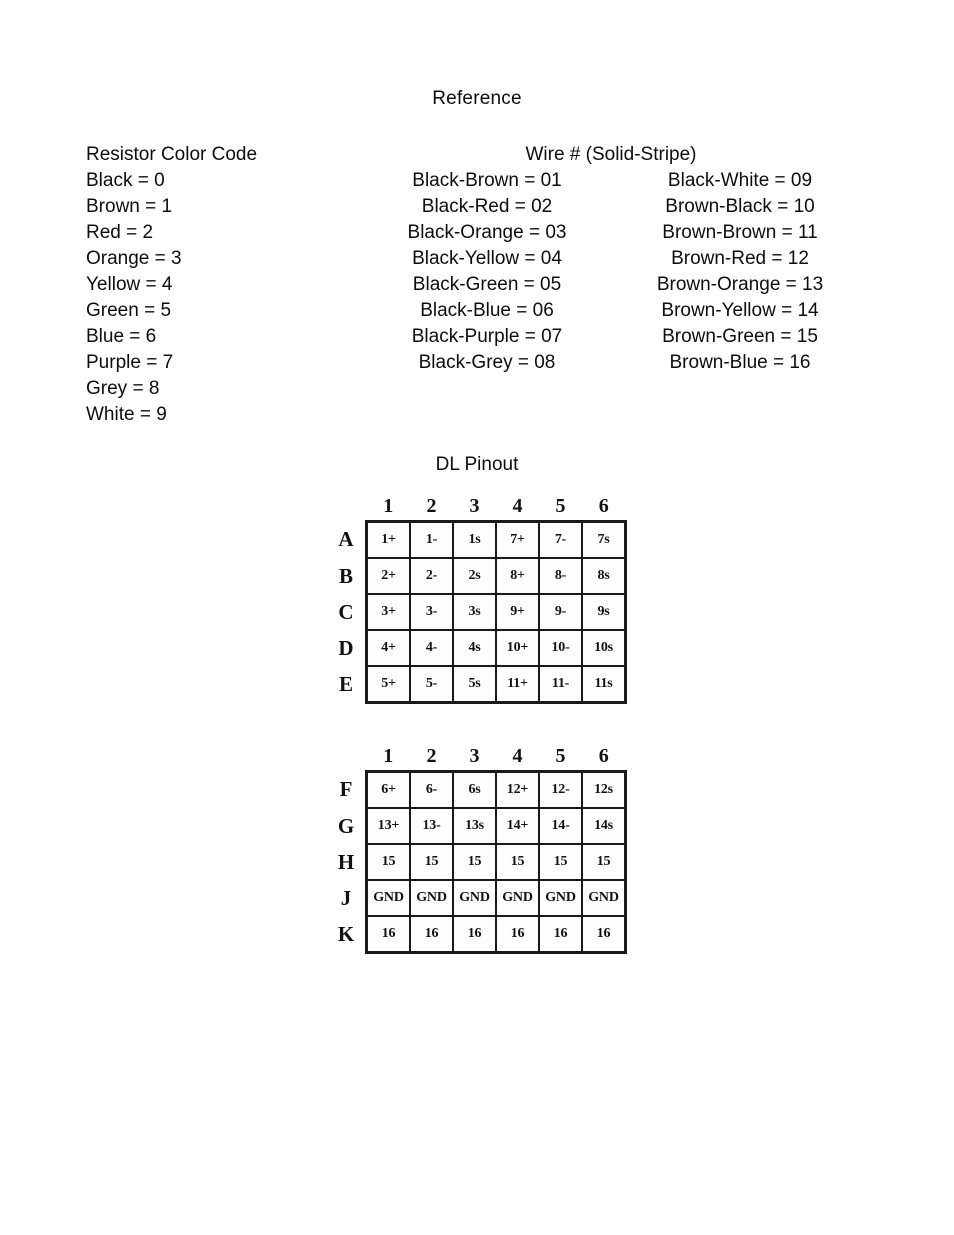  Describe the element at coordinates (517, 826) in the screenshot. I see `table-cell: 14+` at that location.